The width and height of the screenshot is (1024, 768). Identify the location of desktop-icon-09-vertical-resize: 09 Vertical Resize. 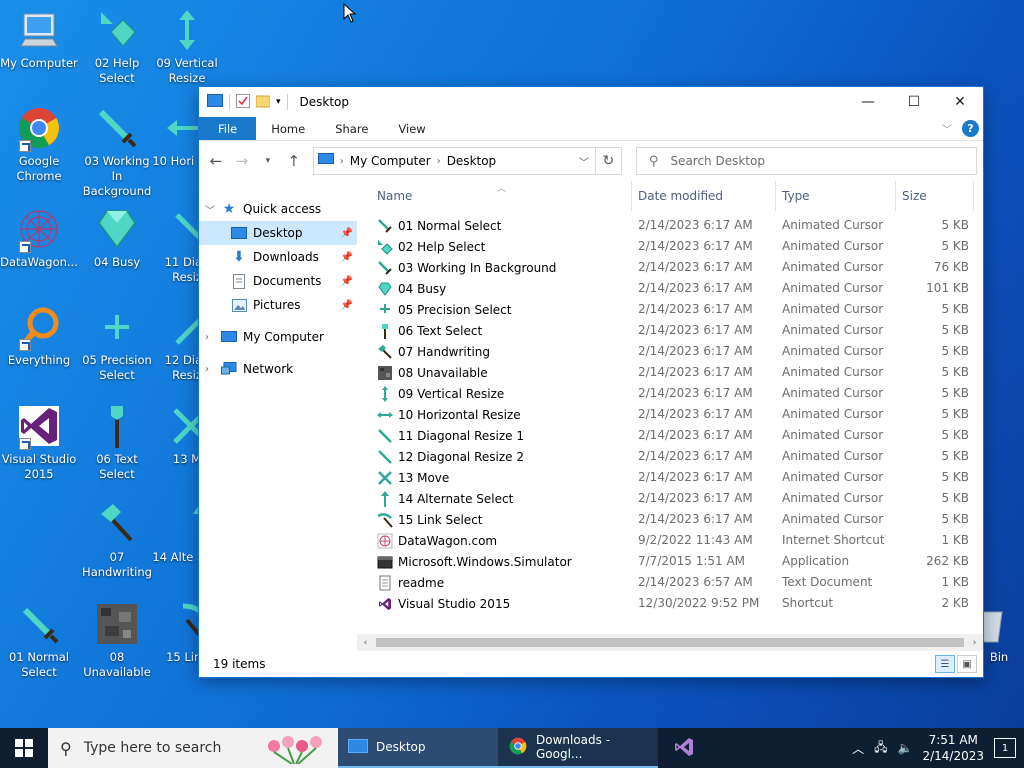
(187, 46).